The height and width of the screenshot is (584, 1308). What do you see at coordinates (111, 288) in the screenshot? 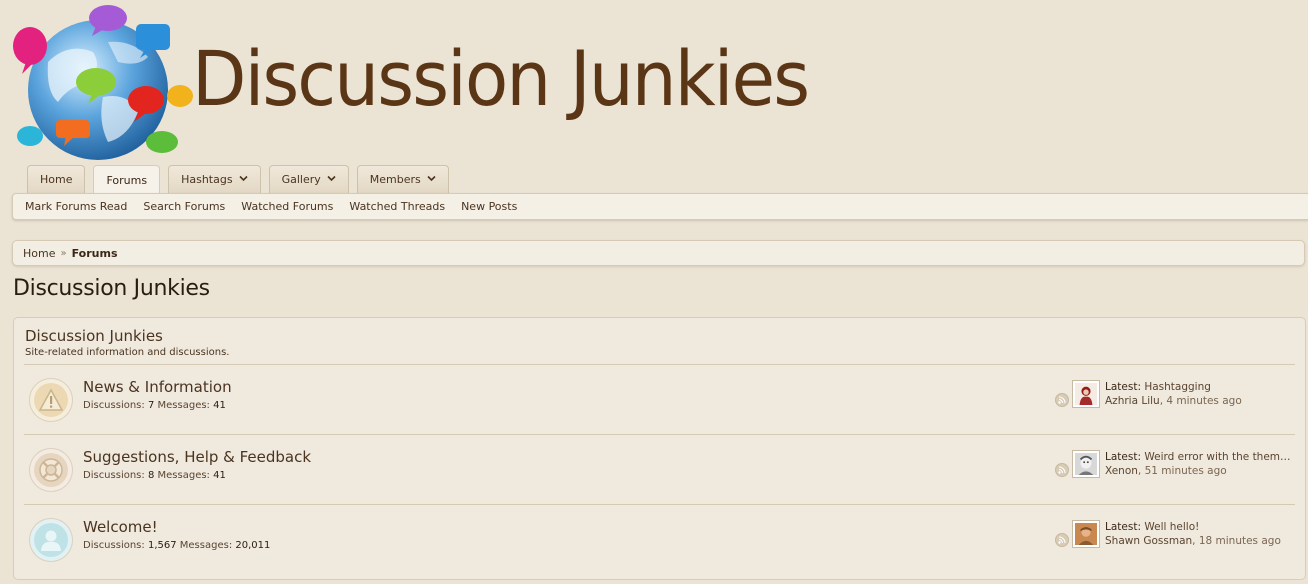
I see `page-title: Discussion Junkies` at bounding box center [111, 288].